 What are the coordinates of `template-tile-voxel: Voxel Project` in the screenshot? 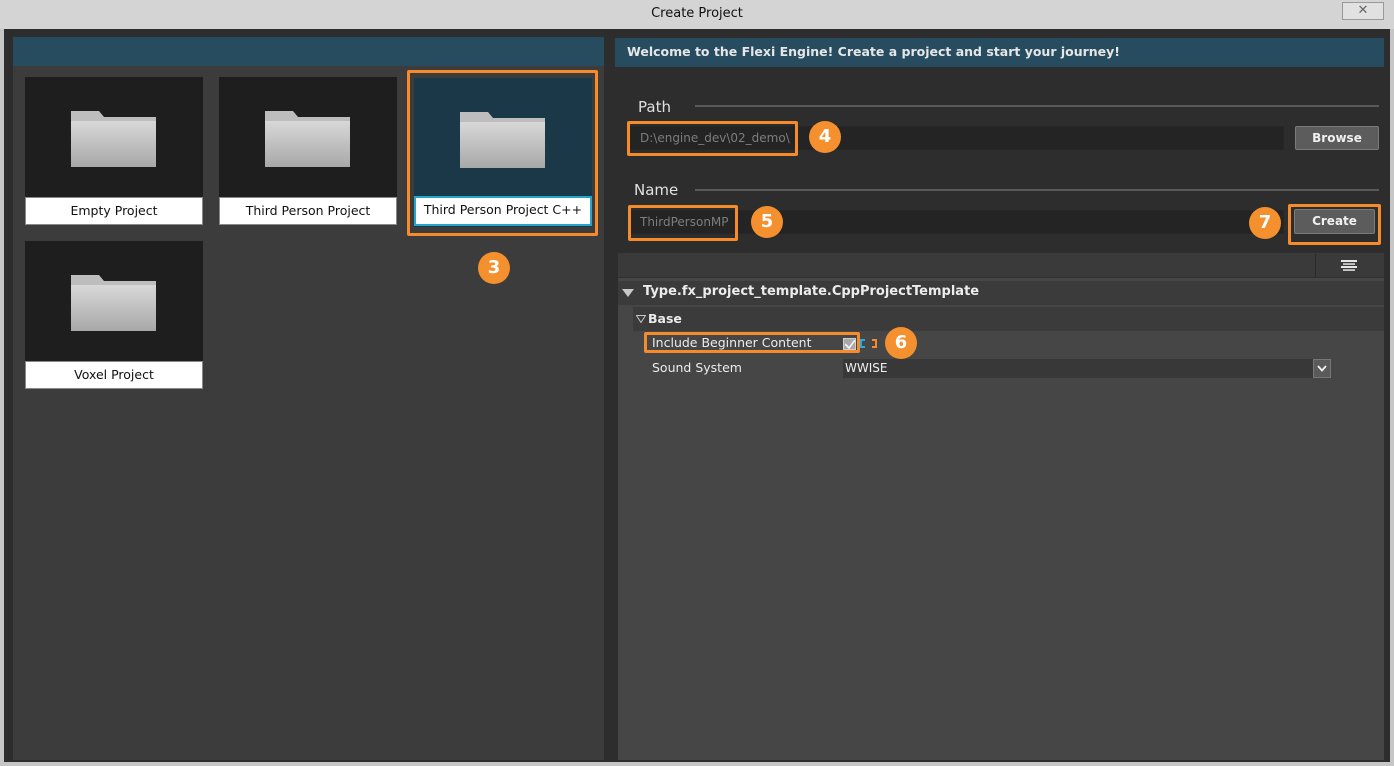 It's located at (114, 315).